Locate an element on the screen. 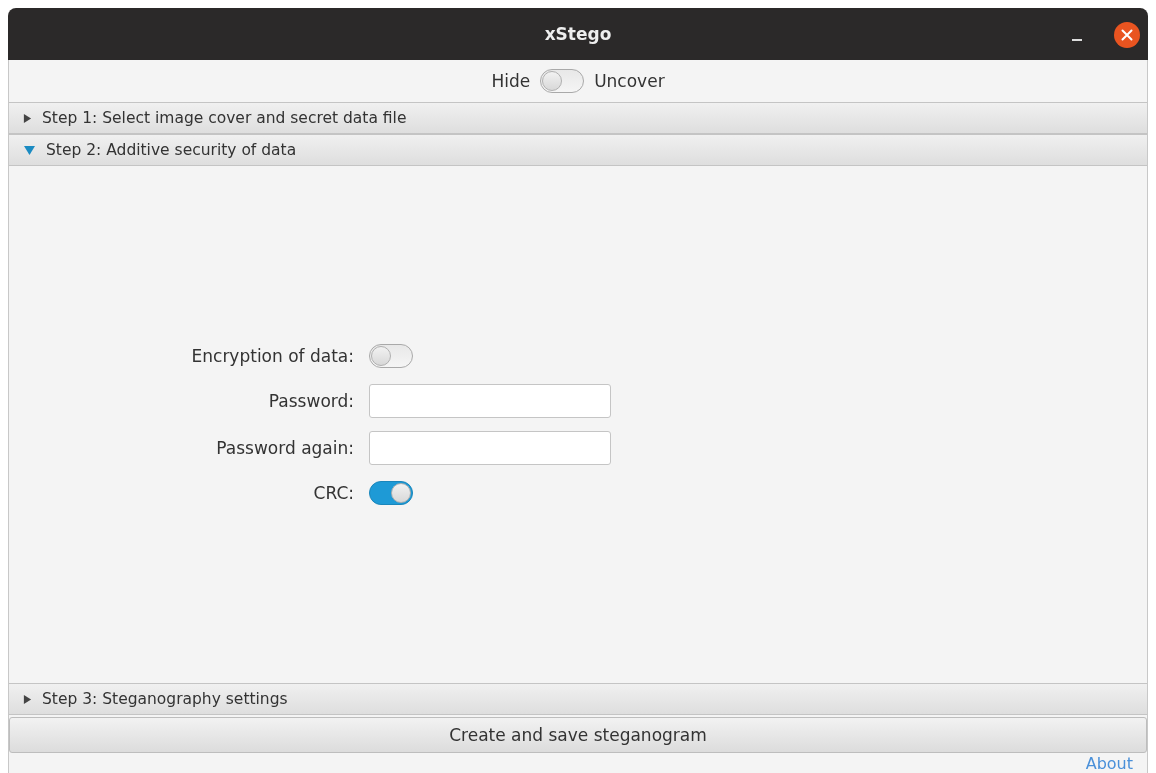 The image size is (1156, 773). field-label: CRC: is located at coordinates (333, 493).